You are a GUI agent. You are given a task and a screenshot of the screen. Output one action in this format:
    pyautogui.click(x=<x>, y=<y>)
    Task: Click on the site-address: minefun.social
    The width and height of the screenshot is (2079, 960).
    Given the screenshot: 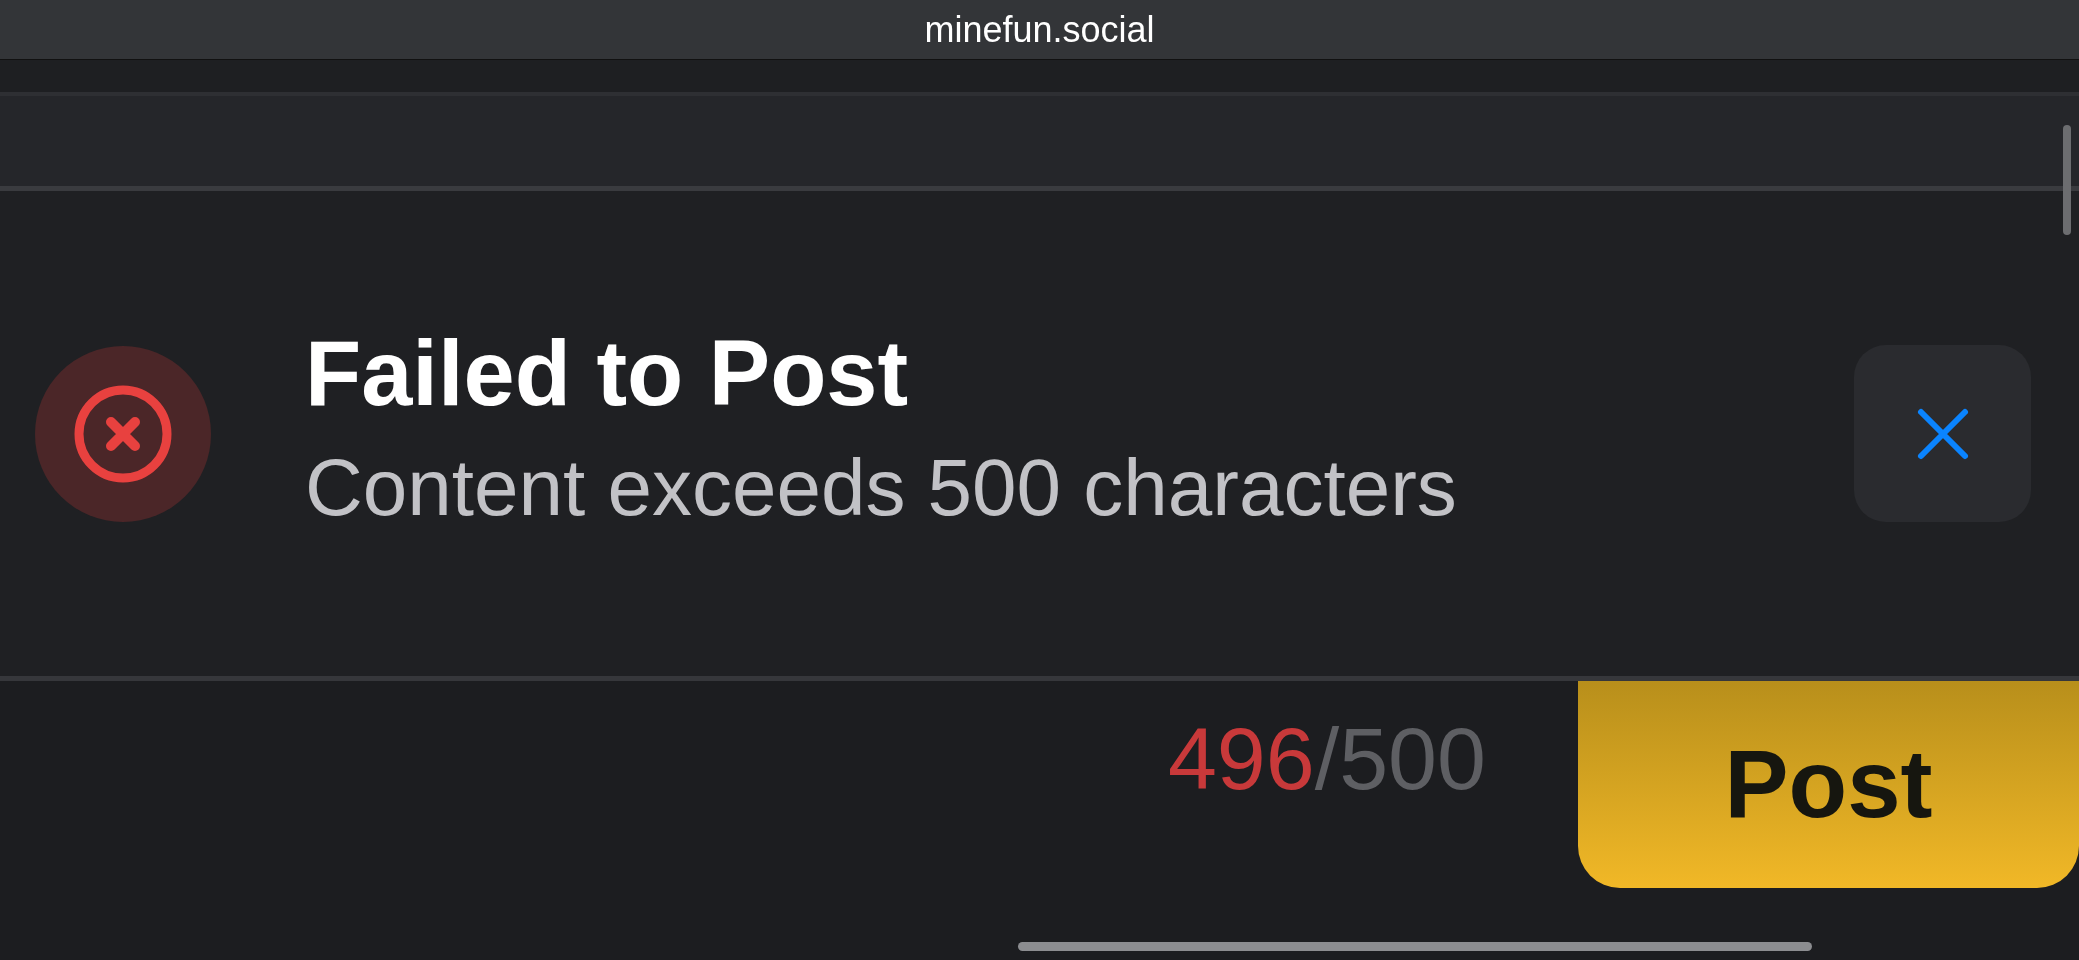 What is the action you would take?
    pyautogui.click(x=1039, y=29)
    